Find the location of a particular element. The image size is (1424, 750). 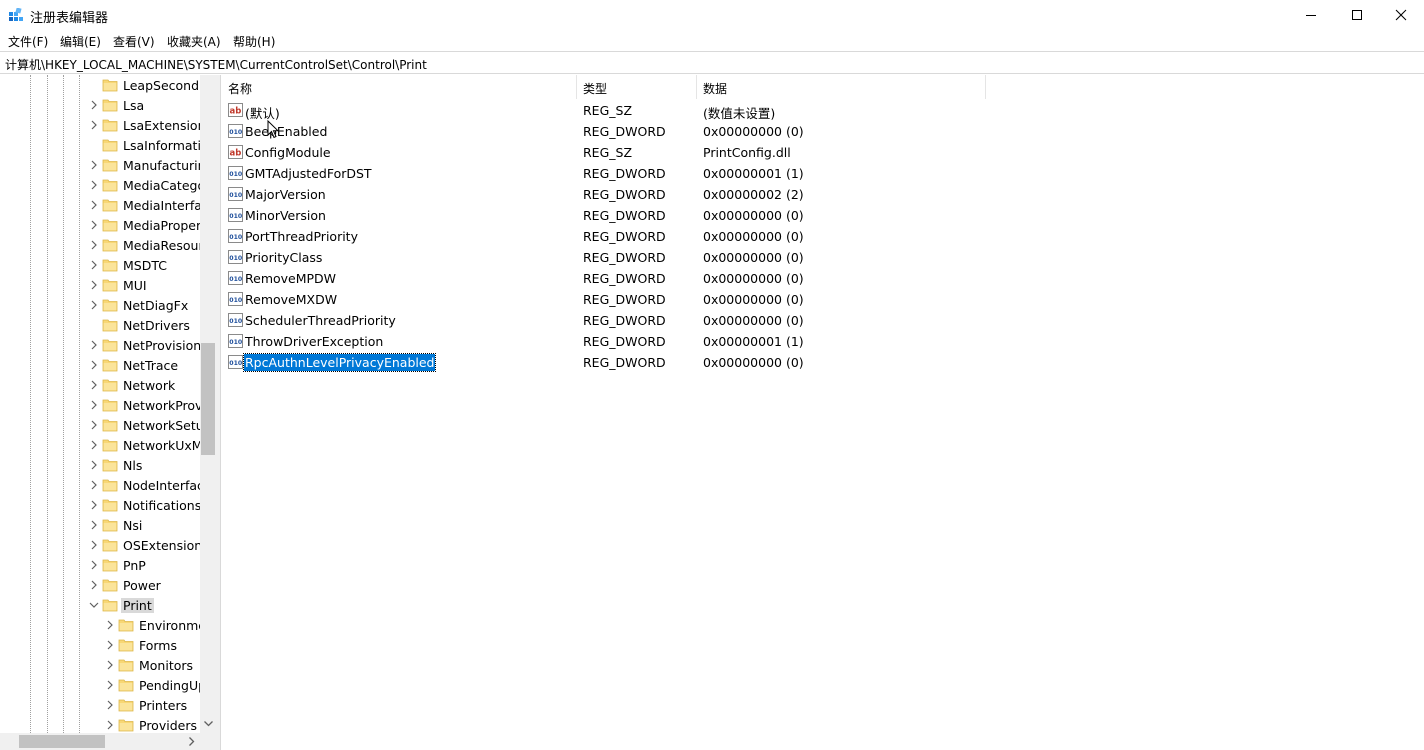

tree-item: LeapSecondInformation is located at coordinates (100, 85).